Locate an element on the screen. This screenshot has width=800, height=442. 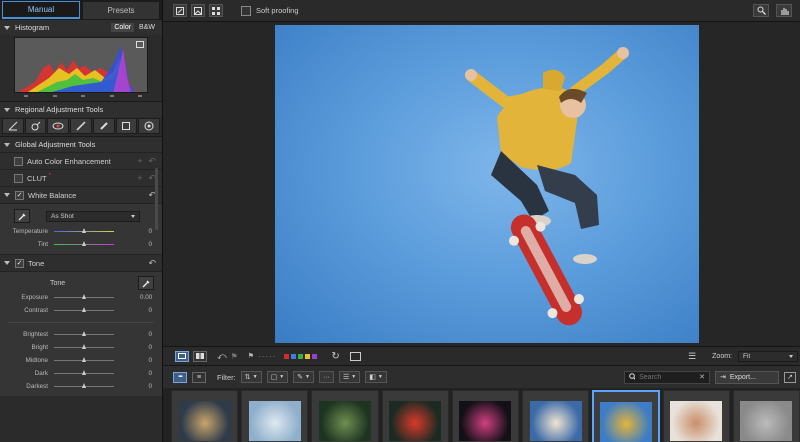
color-label-purple is located at coordinates (315, 356).